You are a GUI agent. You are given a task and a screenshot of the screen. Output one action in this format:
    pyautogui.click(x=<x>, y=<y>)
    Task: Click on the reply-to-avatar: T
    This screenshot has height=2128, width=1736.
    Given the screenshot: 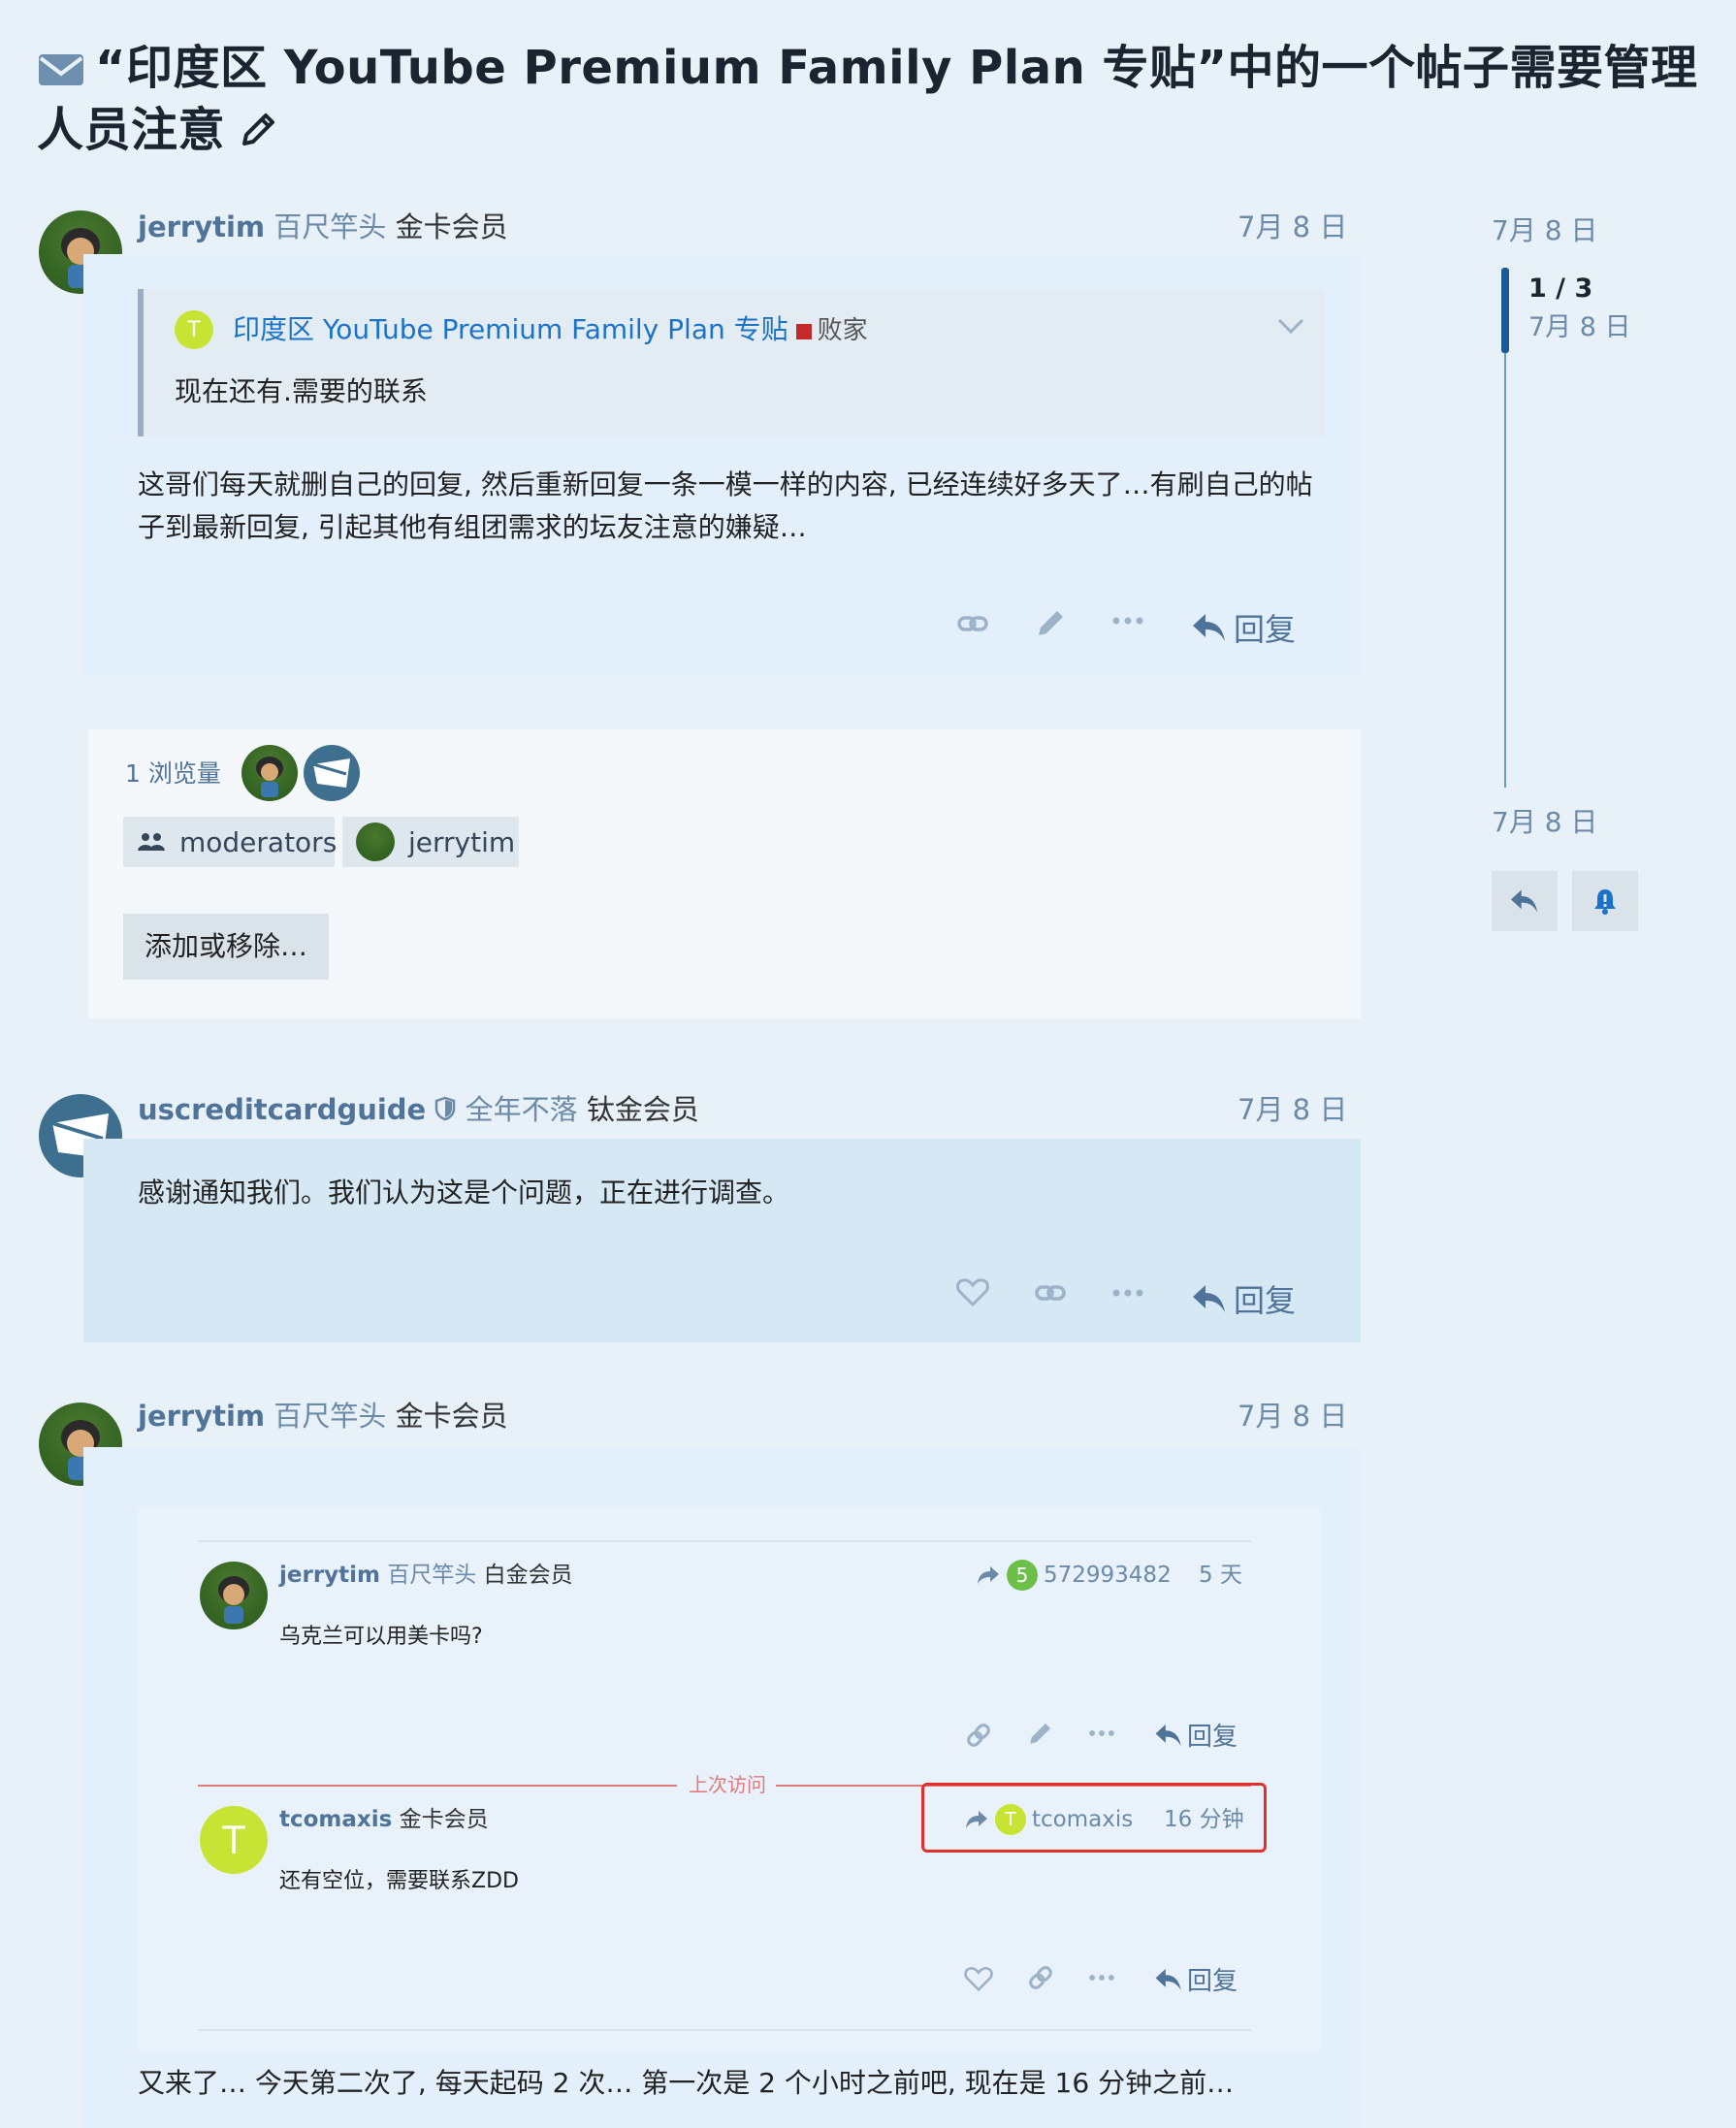 What is the action you would take?
    pyautogui.click(x=1010, y=1820)
    